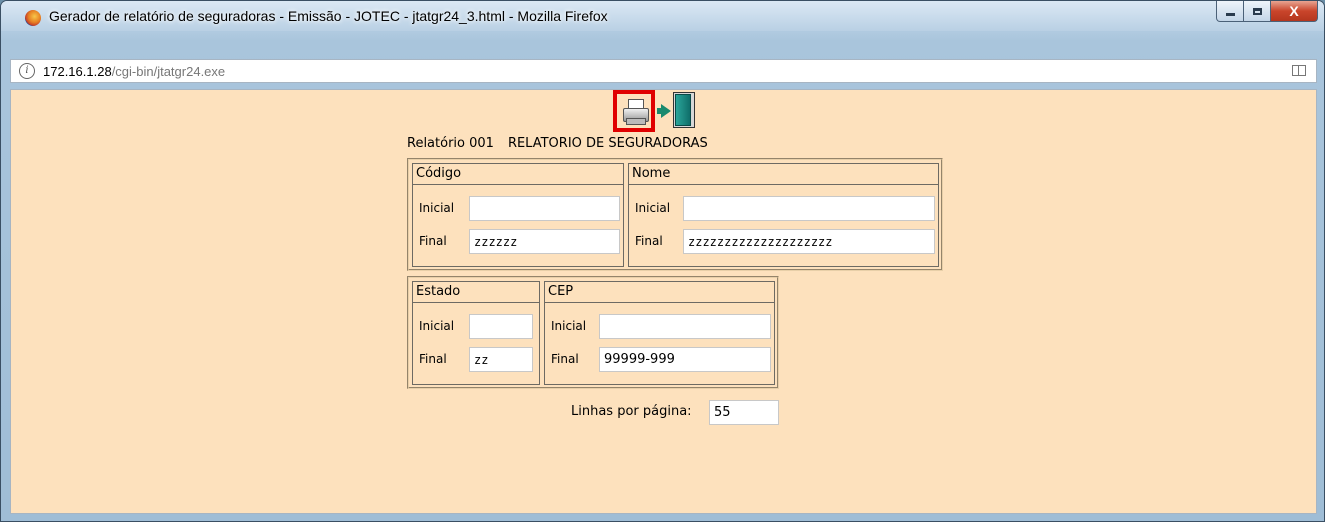  What do you see at coordinates (653, 208) in the screenshot?
I see `nome-inicial-label: Inicial` at bounding box center [653, 208].